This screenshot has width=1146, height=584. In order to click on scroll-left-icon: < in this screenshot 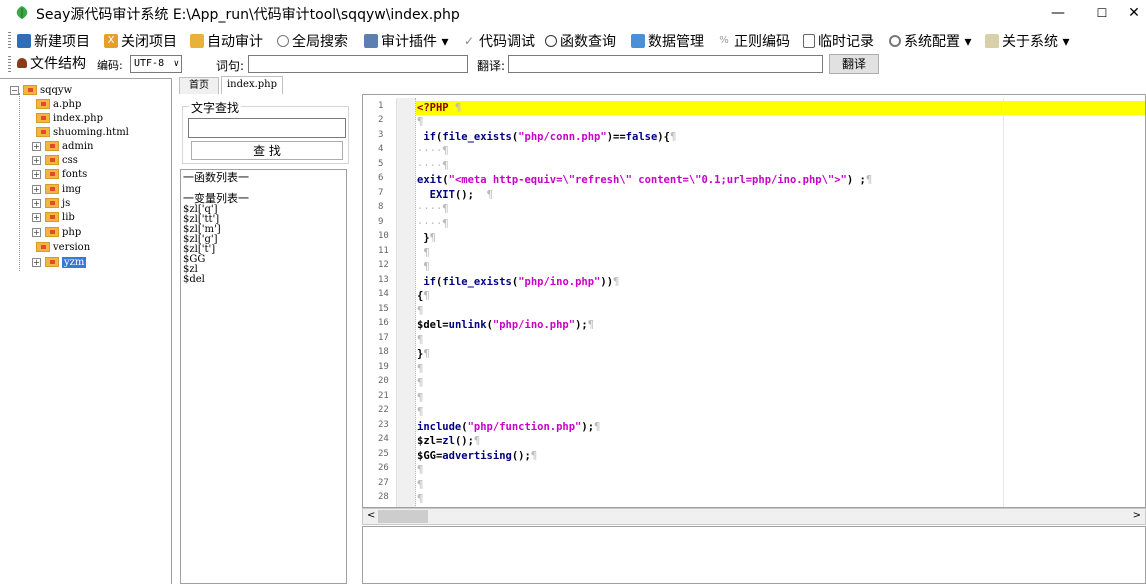, I will do `click(371, 515)`.